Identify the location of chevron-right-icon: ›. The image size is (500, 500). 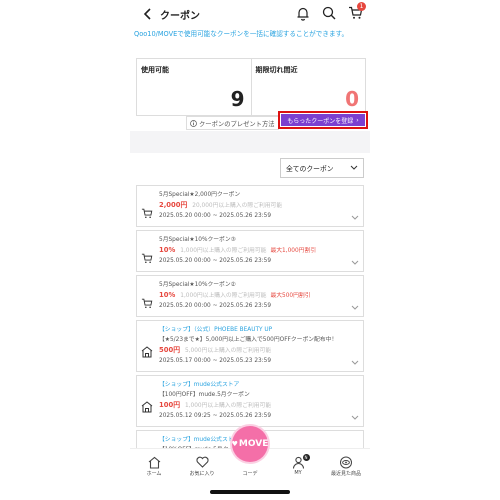
(357, 120).